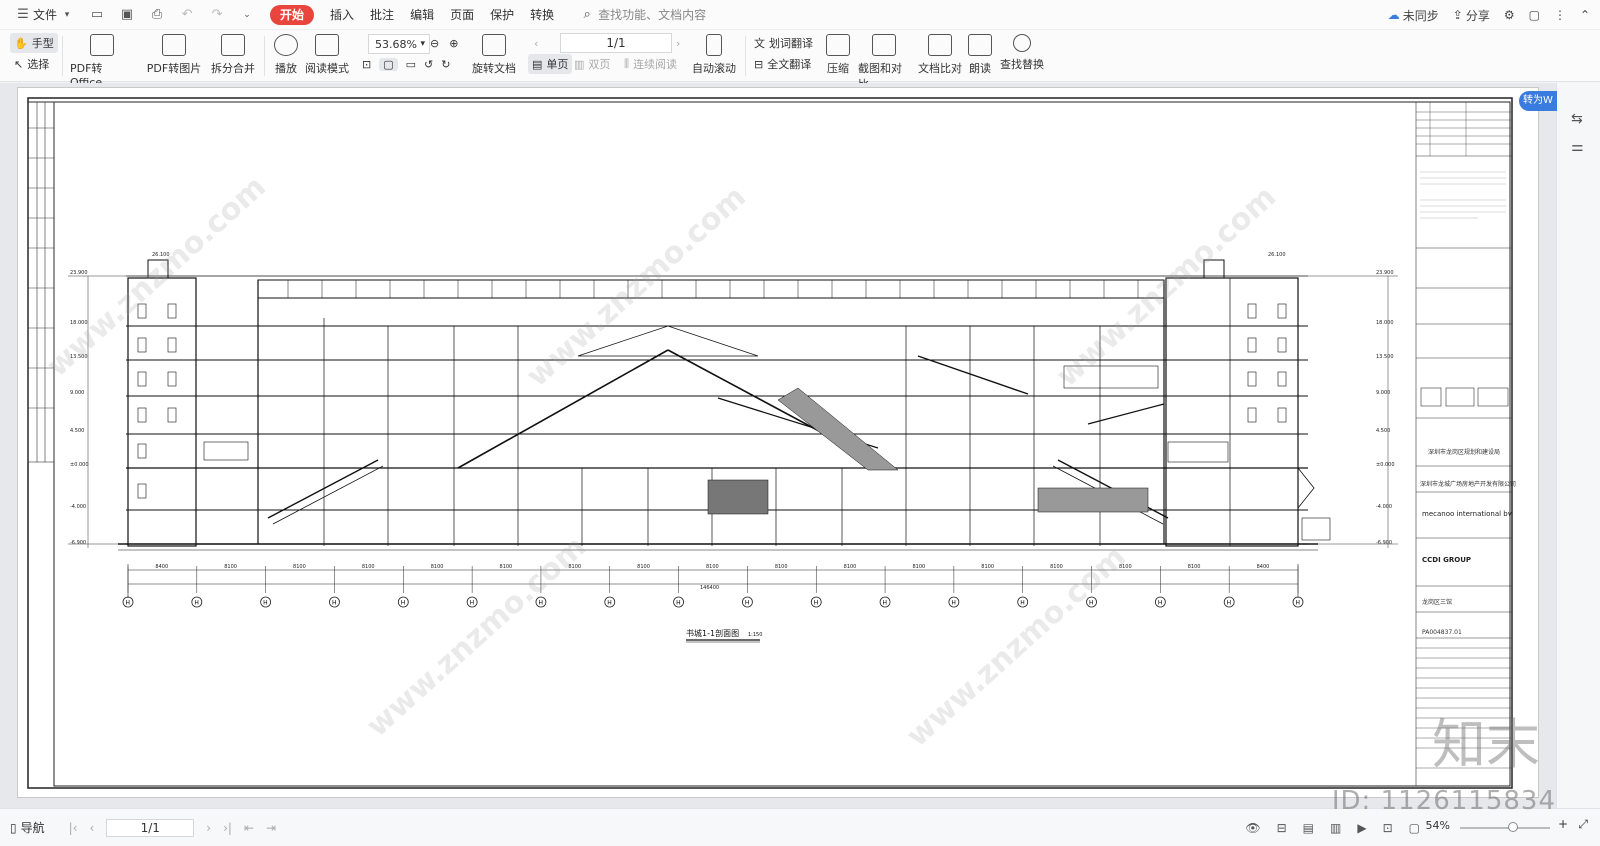 Image resolution: width=1600 pixels, height=846 pixels. Describe the element at coordinates (714, 53) in the screenshot. I see `auto-scroll-button: 自动滚动` at that location.